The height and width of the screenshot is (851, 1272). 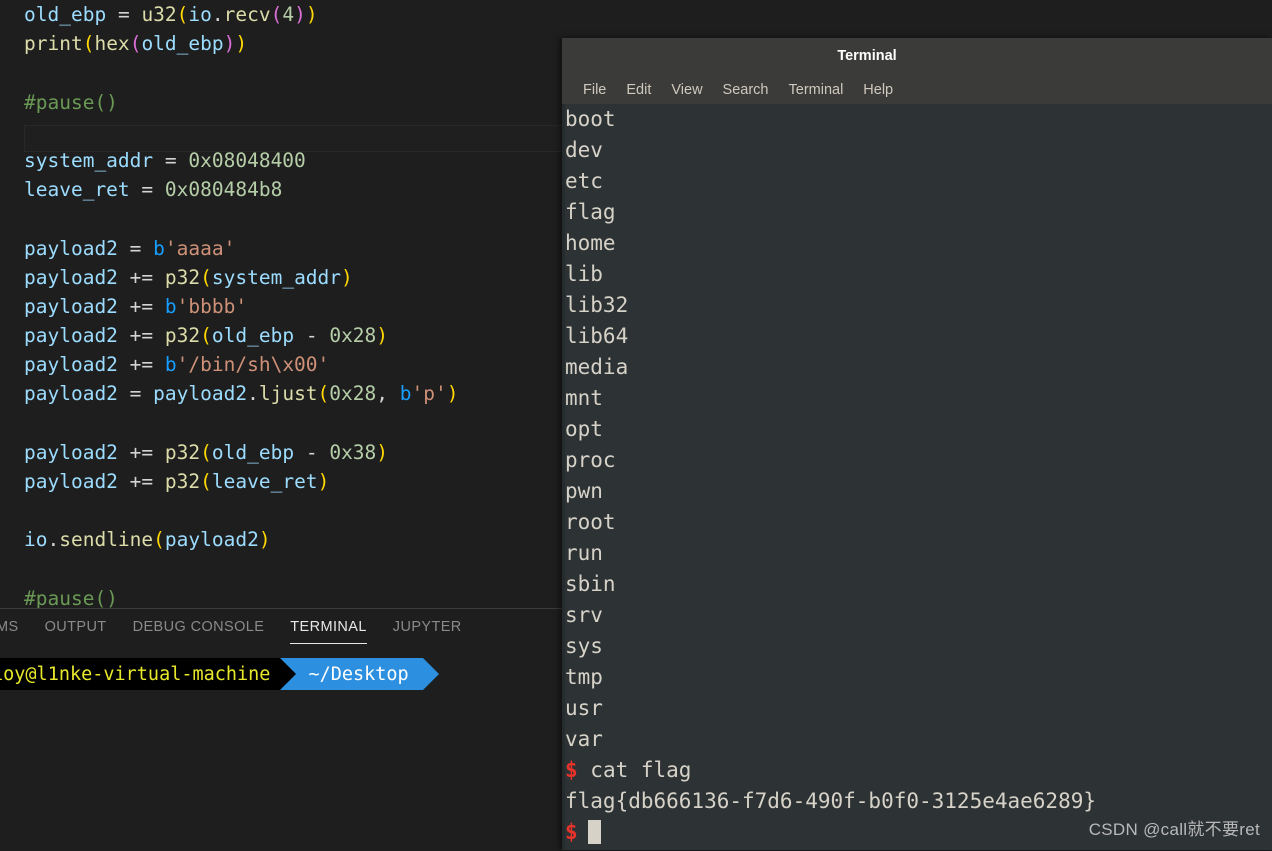 What do you see at coordinates (830, 460) in the screenshot?
I see `terminal-line: proc` at bounding box center [830, 460].